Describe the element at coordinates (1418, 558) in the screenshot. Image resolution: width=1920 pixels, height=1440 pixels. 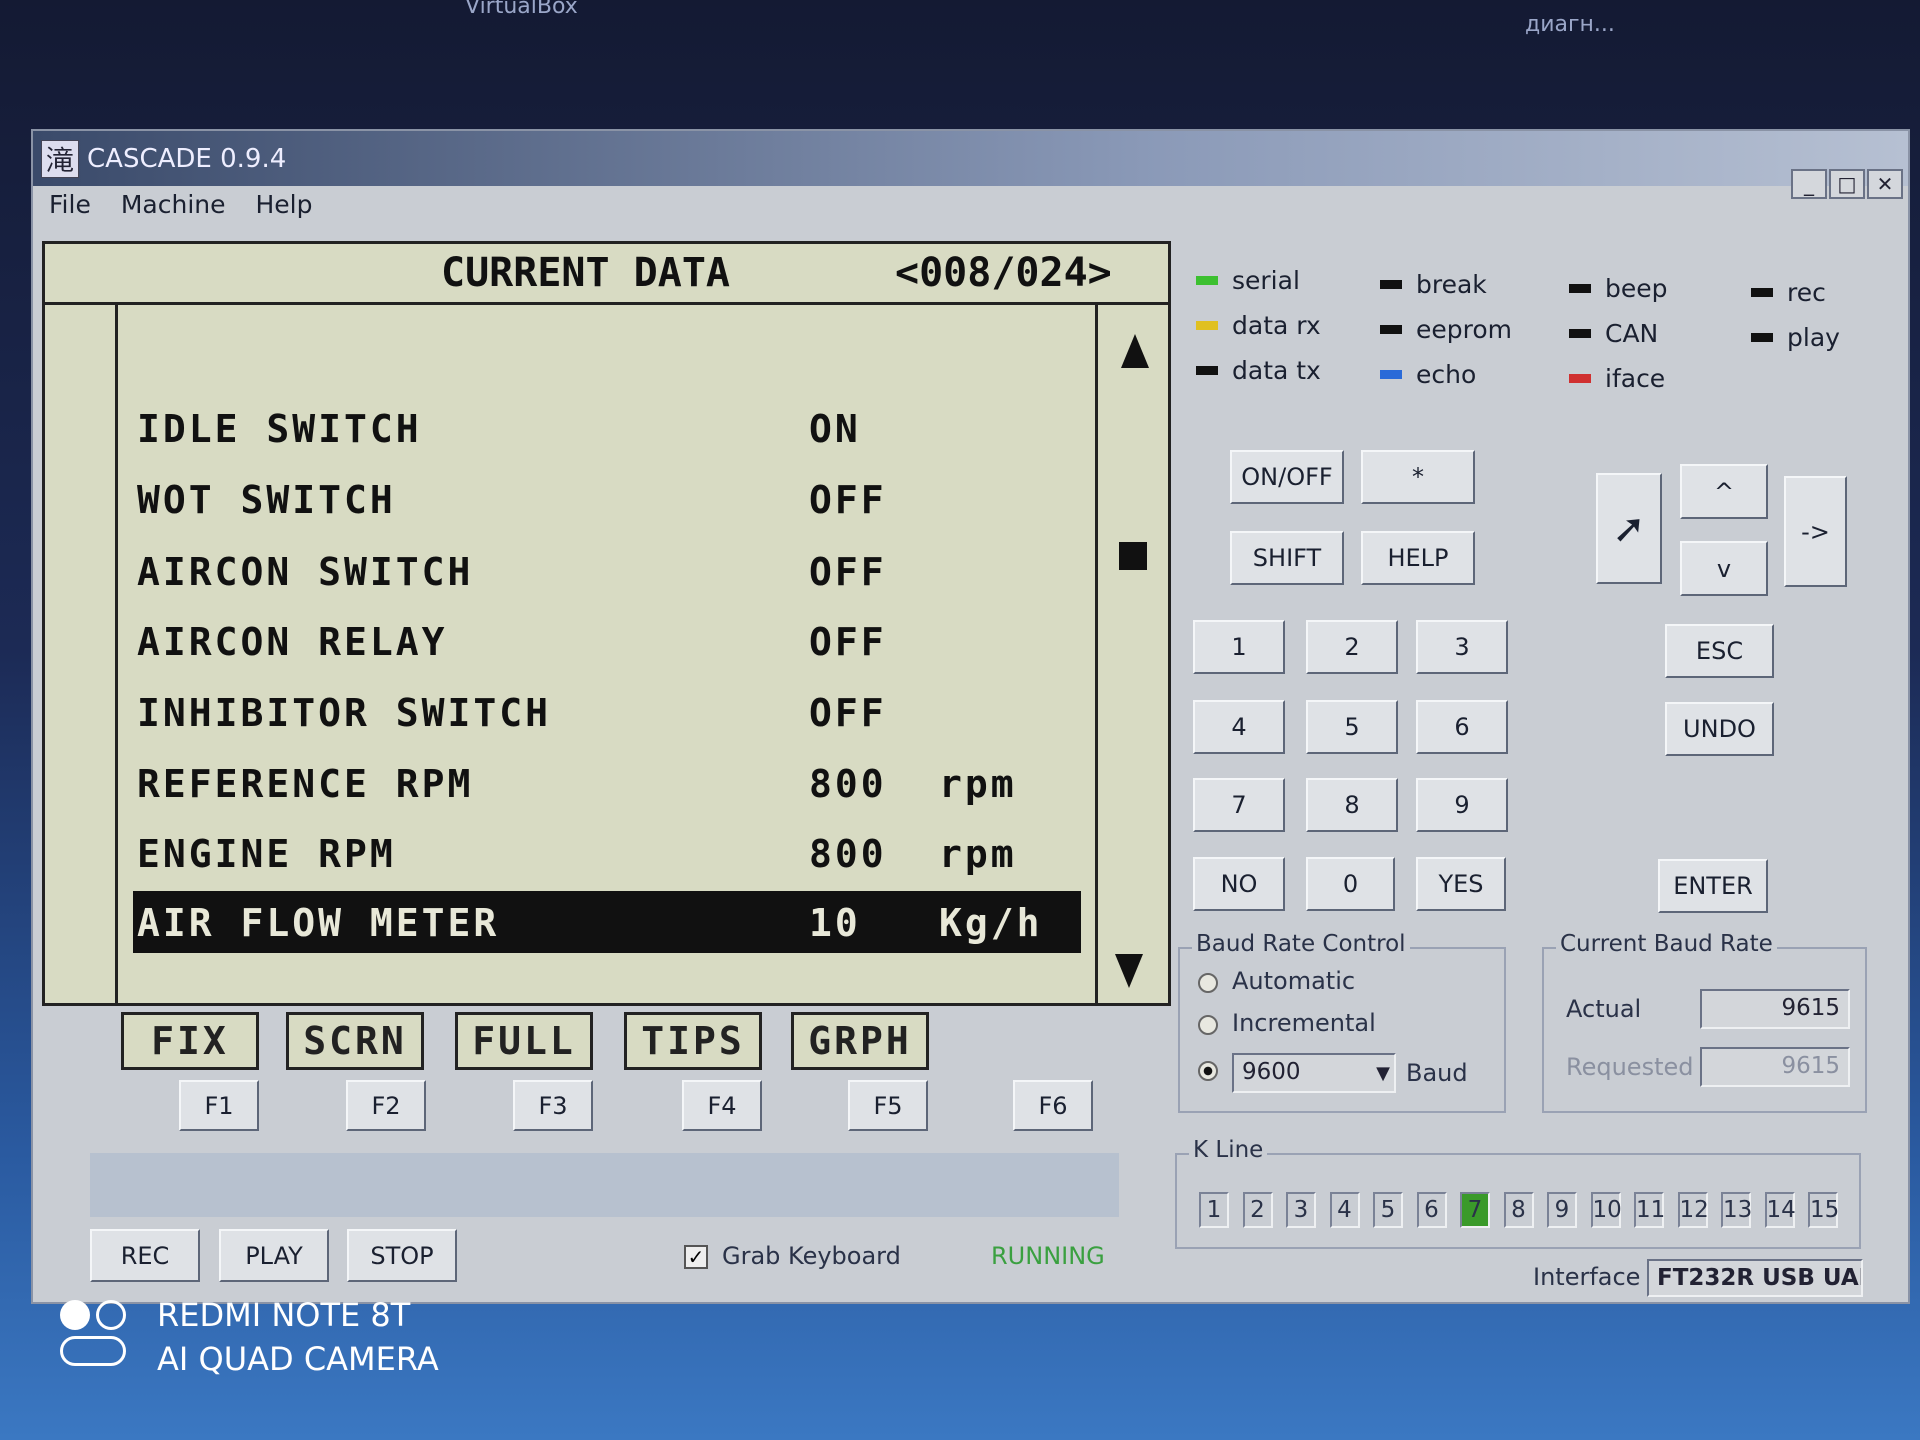
I see `help-button: HELP` at that location.